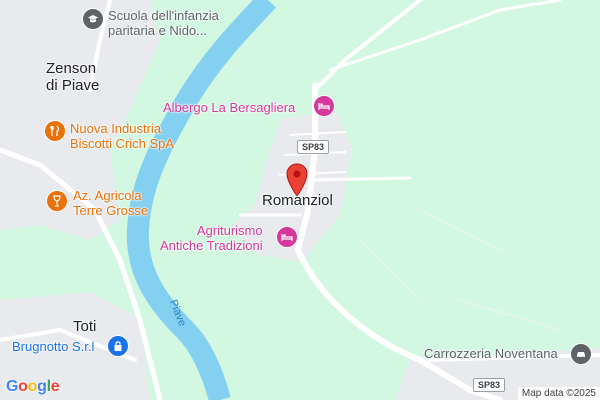  Describe the element at coordinates (581, 354) in the screenshot. I see `car-icon` at that location.